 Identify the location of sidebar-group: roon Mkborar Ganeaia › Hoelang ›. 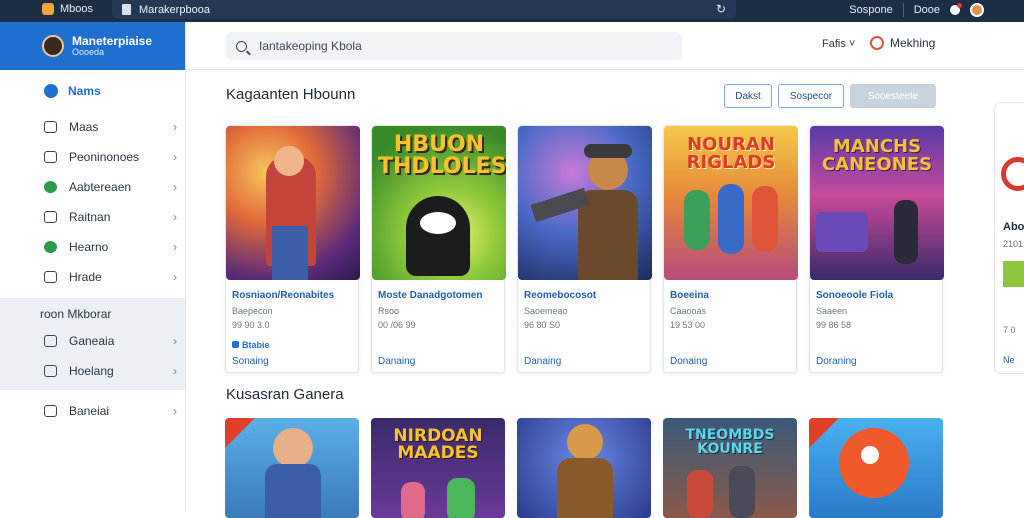
(92, 344).